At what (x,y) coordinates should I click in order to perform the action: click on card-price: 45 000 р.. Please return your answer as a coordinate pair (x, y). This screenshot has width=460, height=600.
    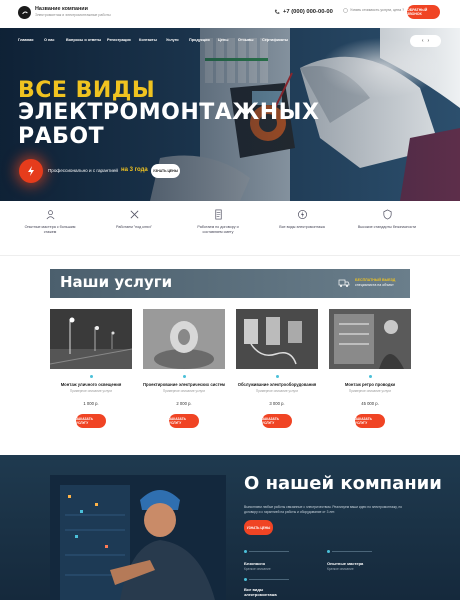
    Looking at the image, I should click on (370, 403).